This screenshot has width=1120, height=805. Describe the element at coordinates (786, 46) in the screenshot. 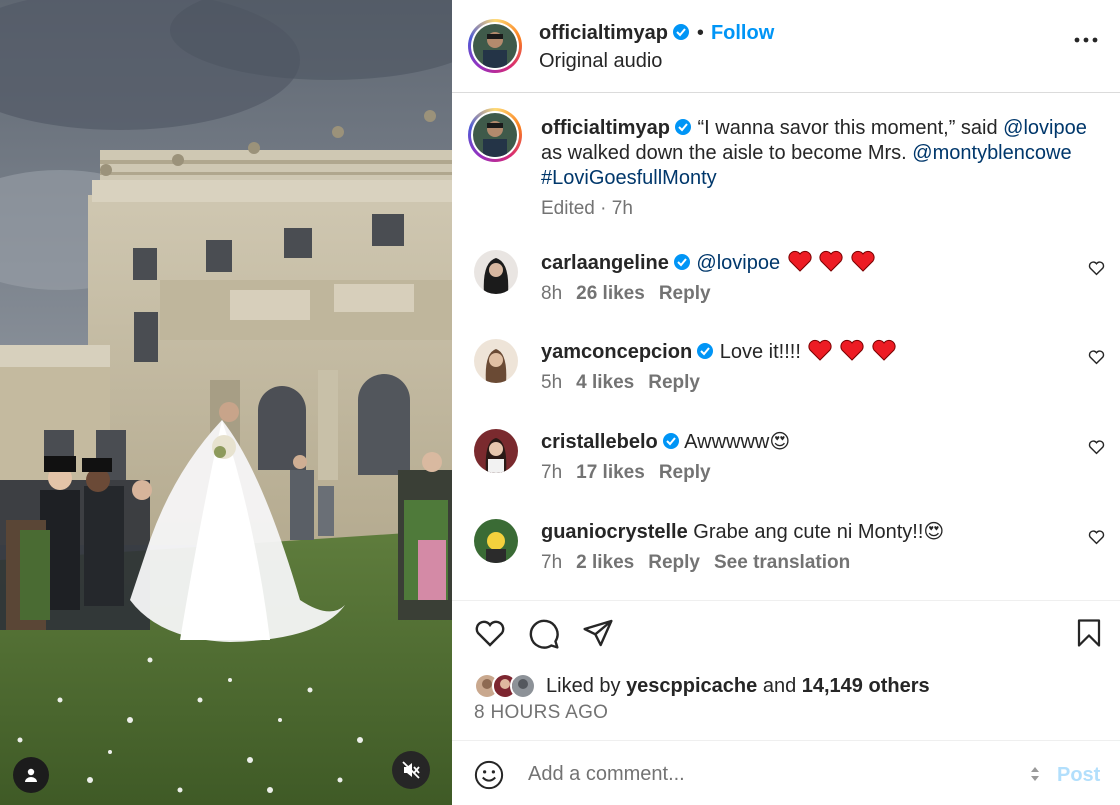

I see `post-header: officialtimyap • Follow Original audio` at that location.